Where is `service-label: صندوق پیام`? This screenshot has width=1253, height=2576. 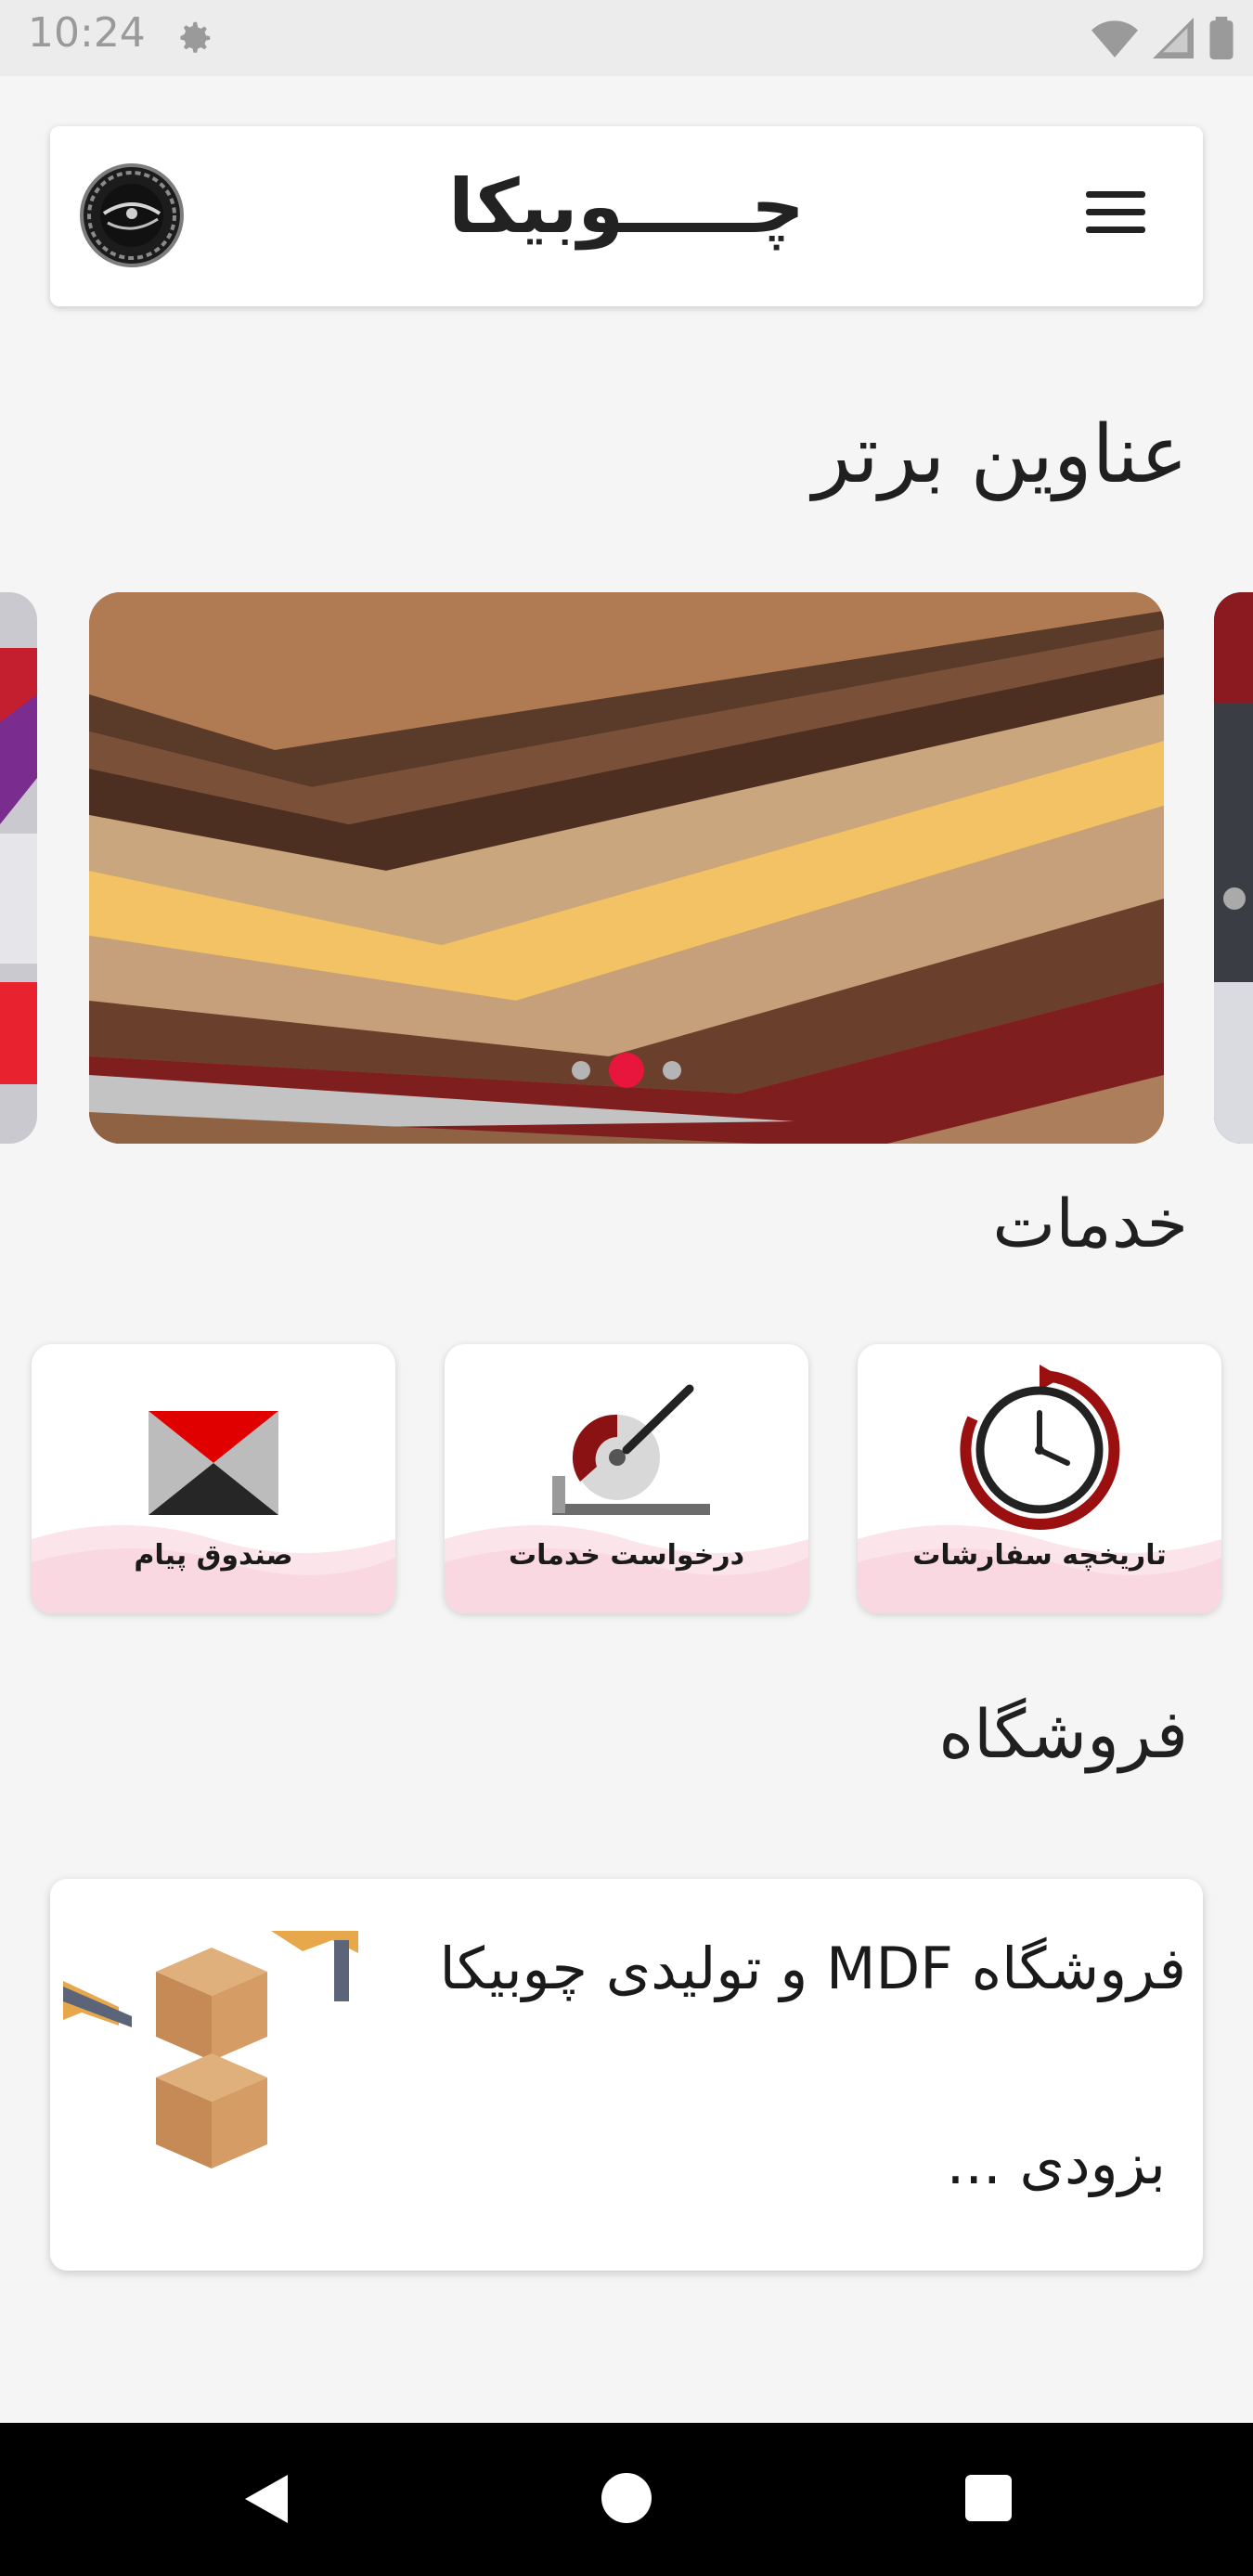
service-label: صندوق پیام is located at coordinates (213, 1555).